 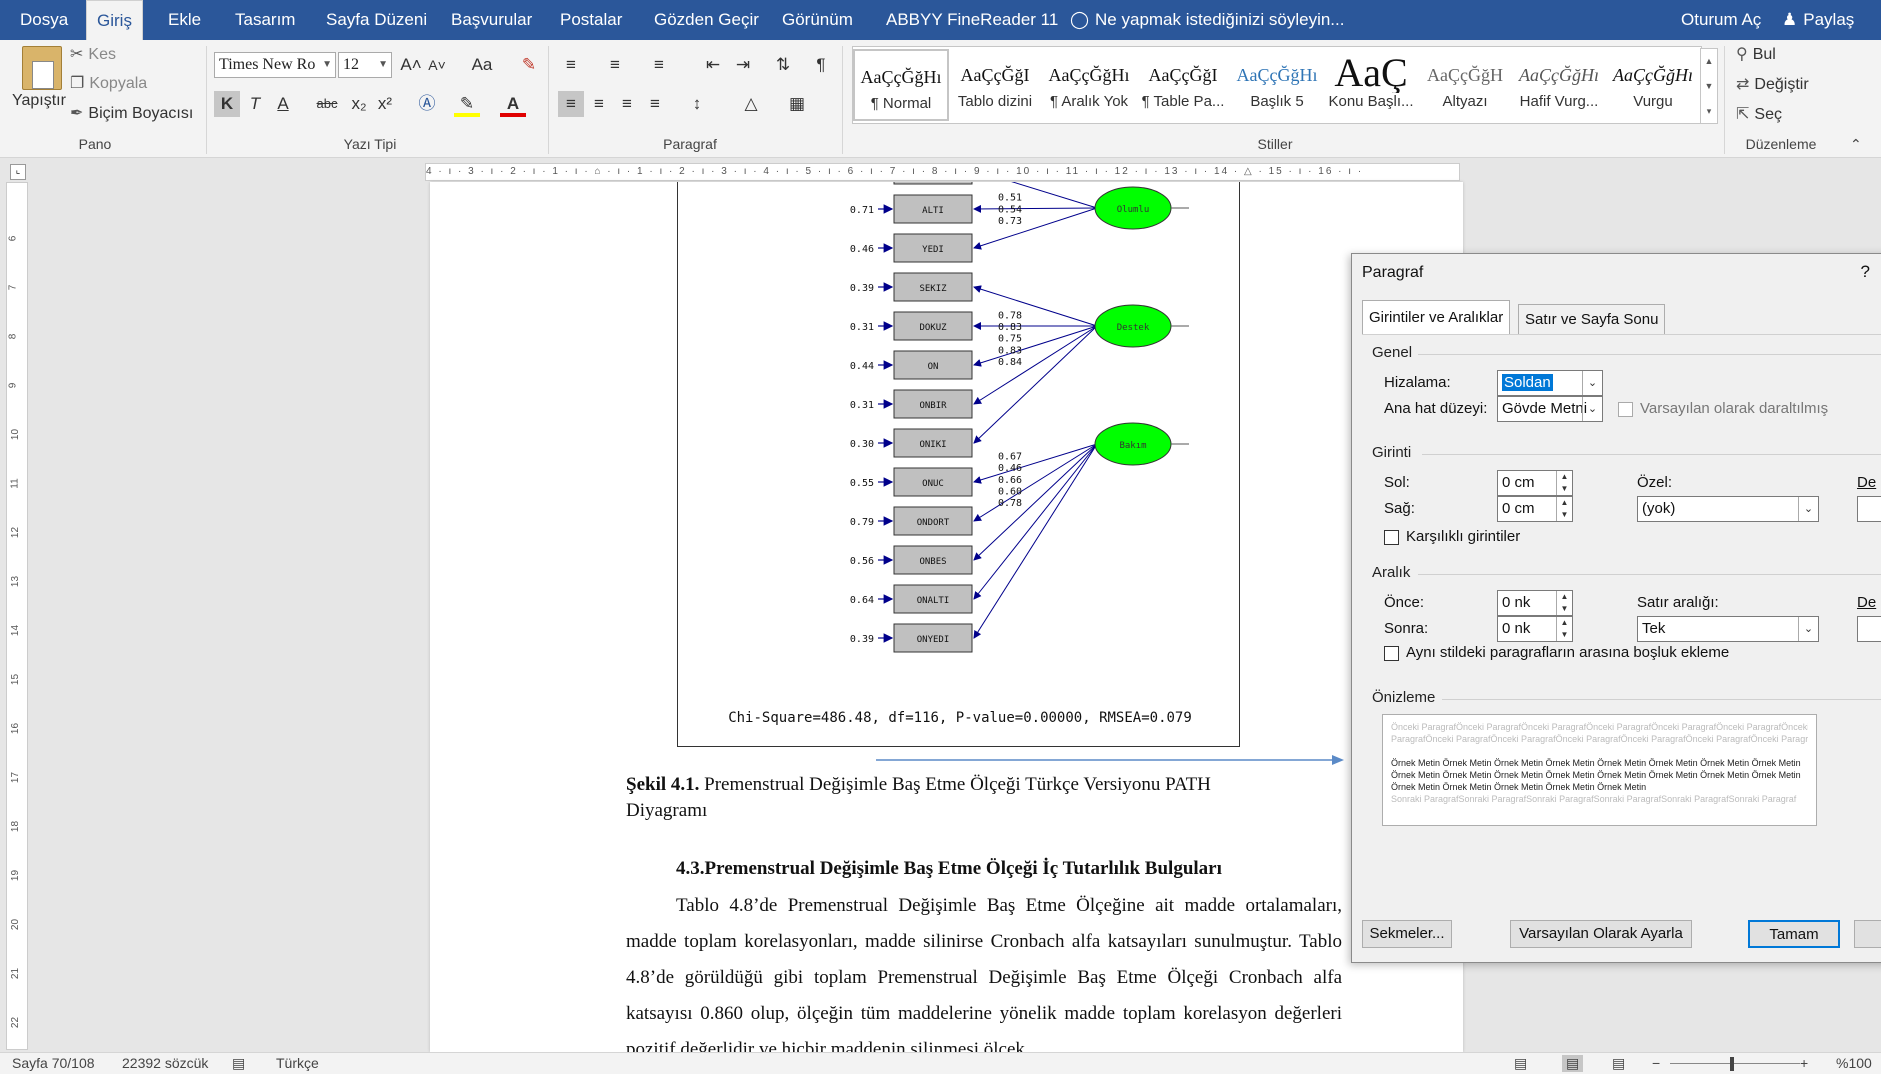 I want to click on left-indent-input: 0 cm ▲ ▼, so click(x=1535, y=483).